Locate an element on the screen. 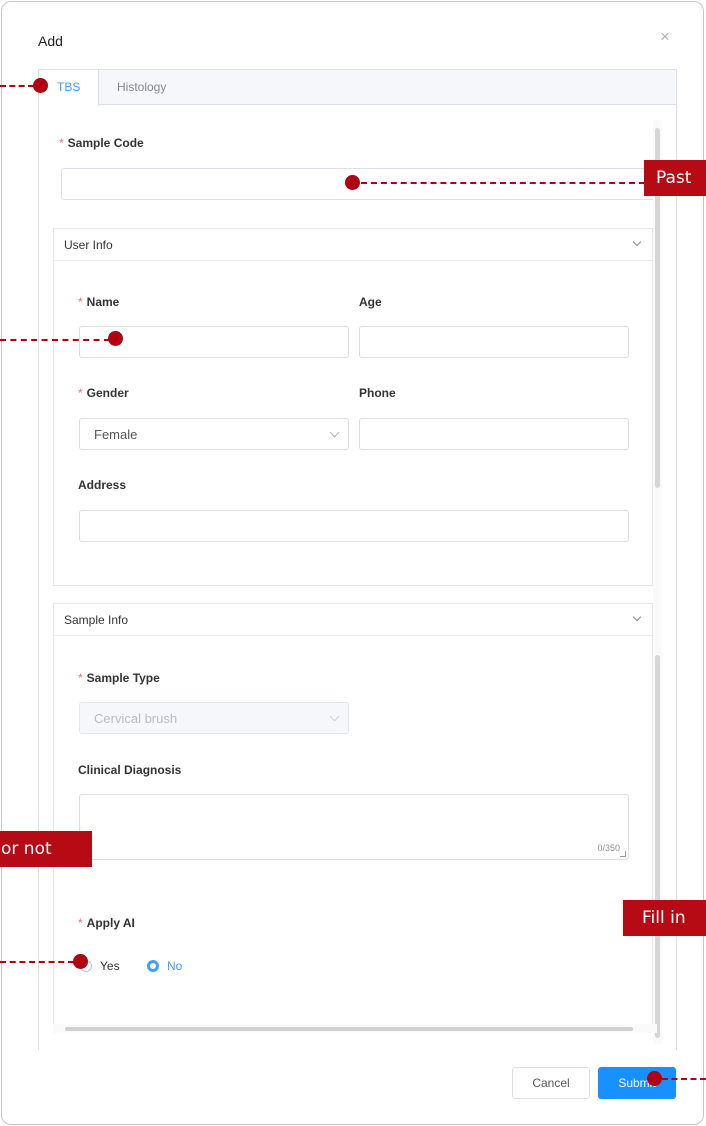  annotation-fill-callout: Fill in is located at coordinates (664, 918).